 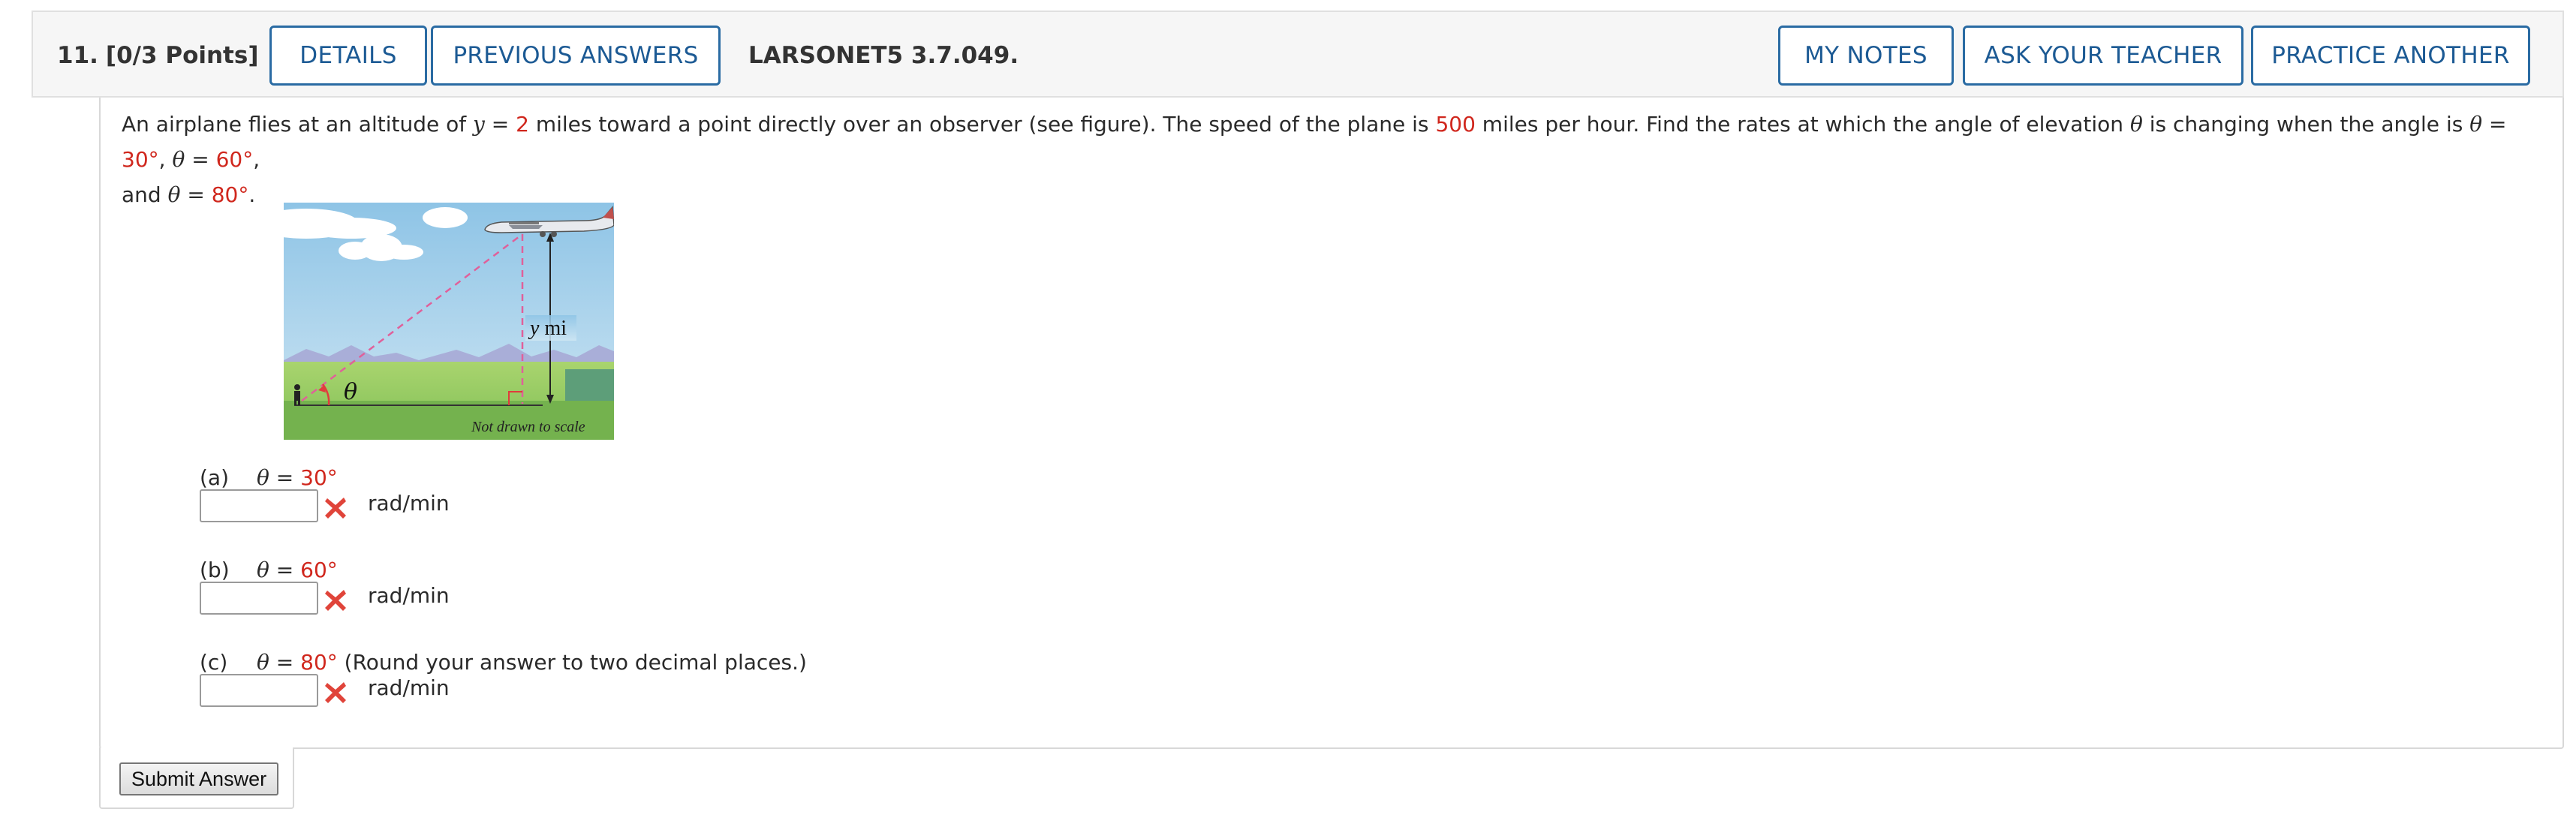 I want to click on part-b-label: (b) θ = 60°, so click(x=269, y=570).